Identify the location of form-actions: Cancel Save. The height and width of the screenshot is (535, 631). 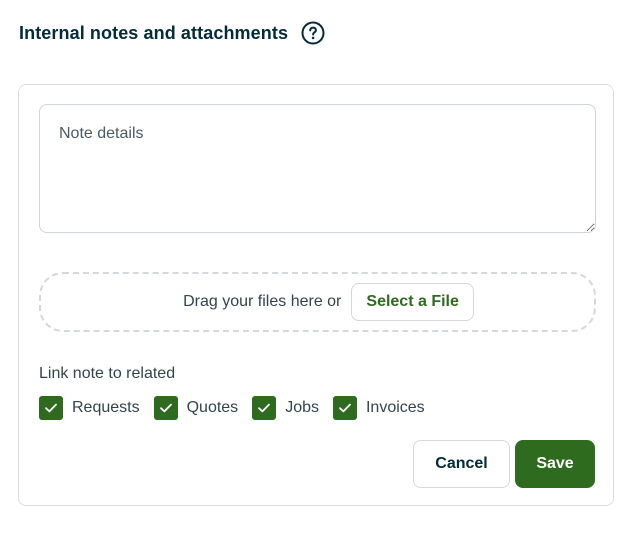
(504, 464).